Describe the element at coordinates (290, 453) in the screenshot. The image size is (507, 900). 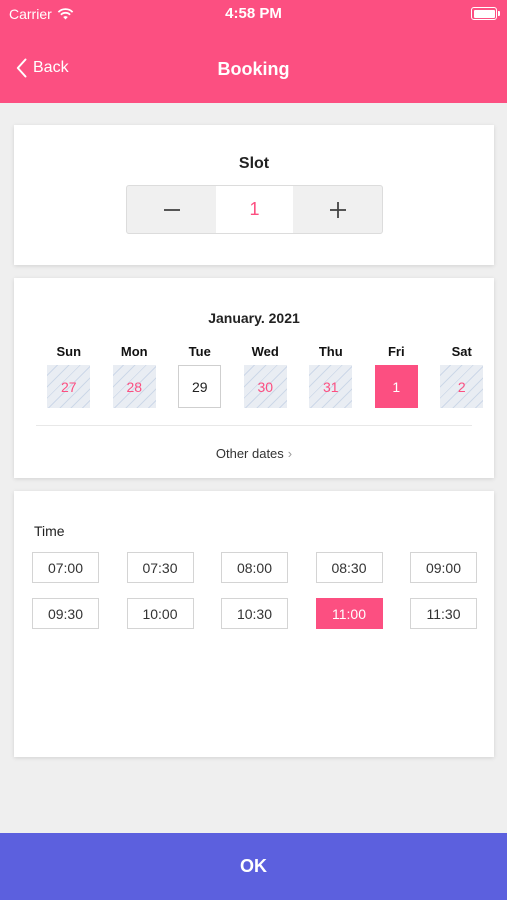
I see `chevron-right-icon: ›` at that location.